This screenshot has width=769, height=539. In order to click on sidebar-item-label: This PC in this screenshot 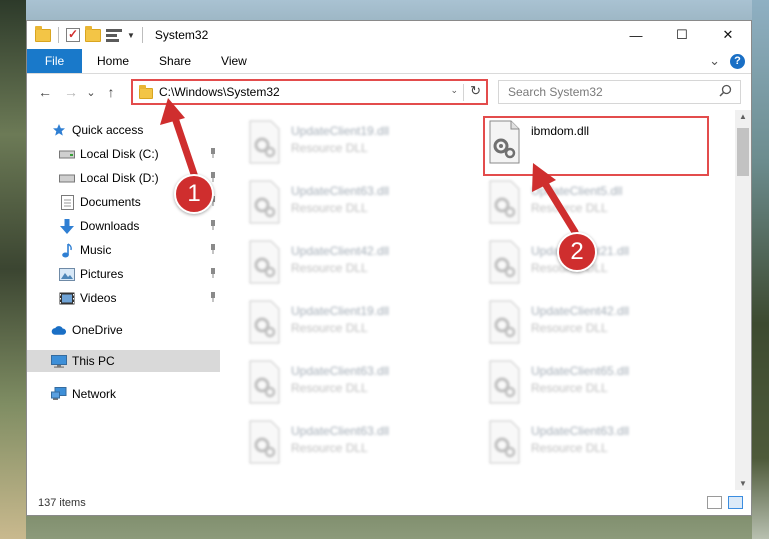, I will do `click(93, 361)`.